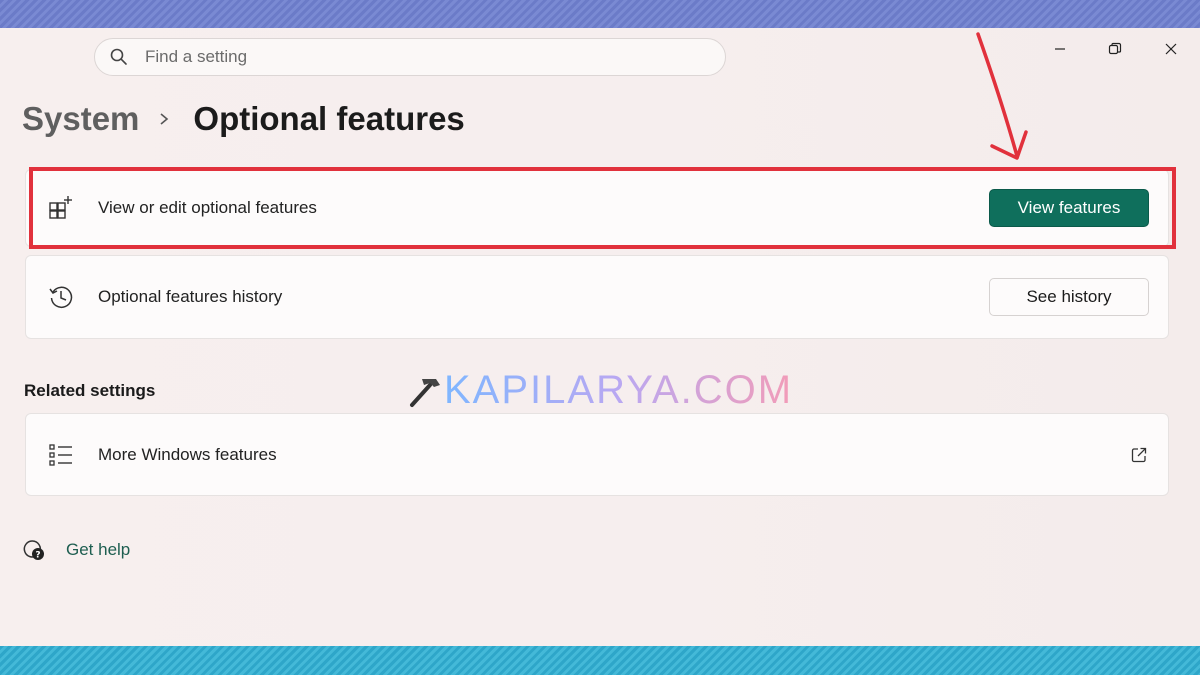 Image resolution: width=1200 pixels, height=675 pixels. What do you see at coordinates (1002, 96) in the screenshot?
I see `red-arrow-annotation` at bounding box center [1002, 96].